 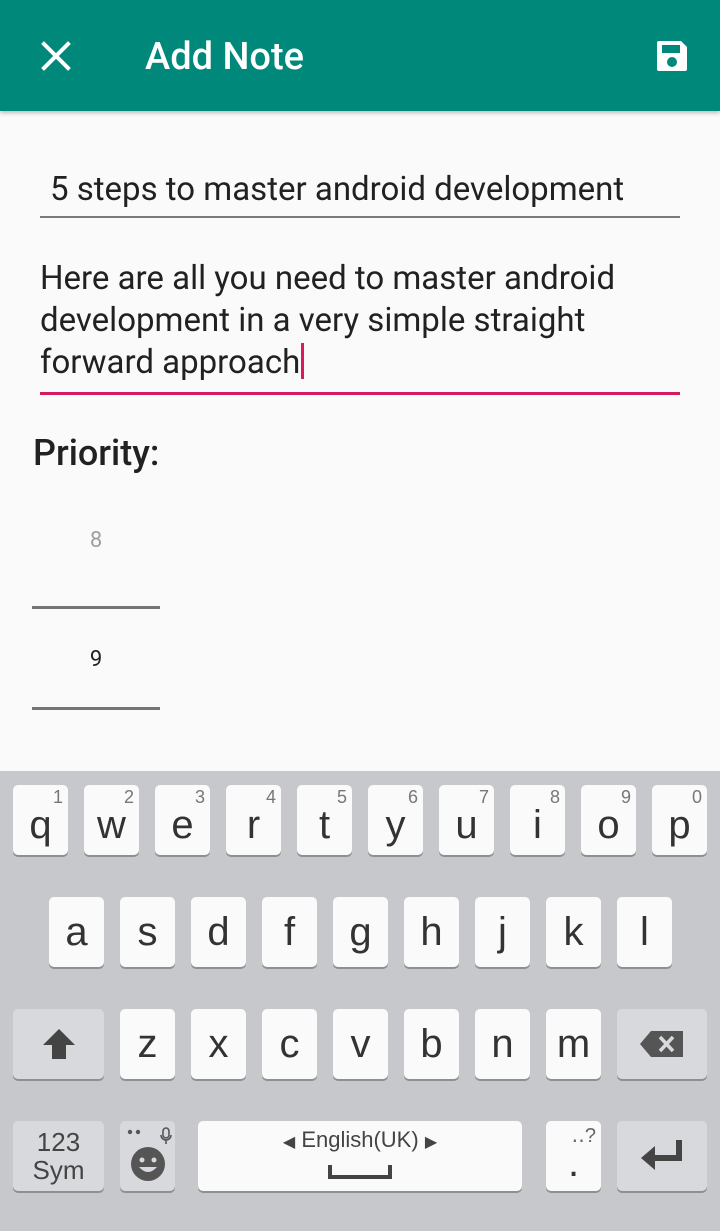 I want to click on key-n: n, so click(x=502, y=1044).